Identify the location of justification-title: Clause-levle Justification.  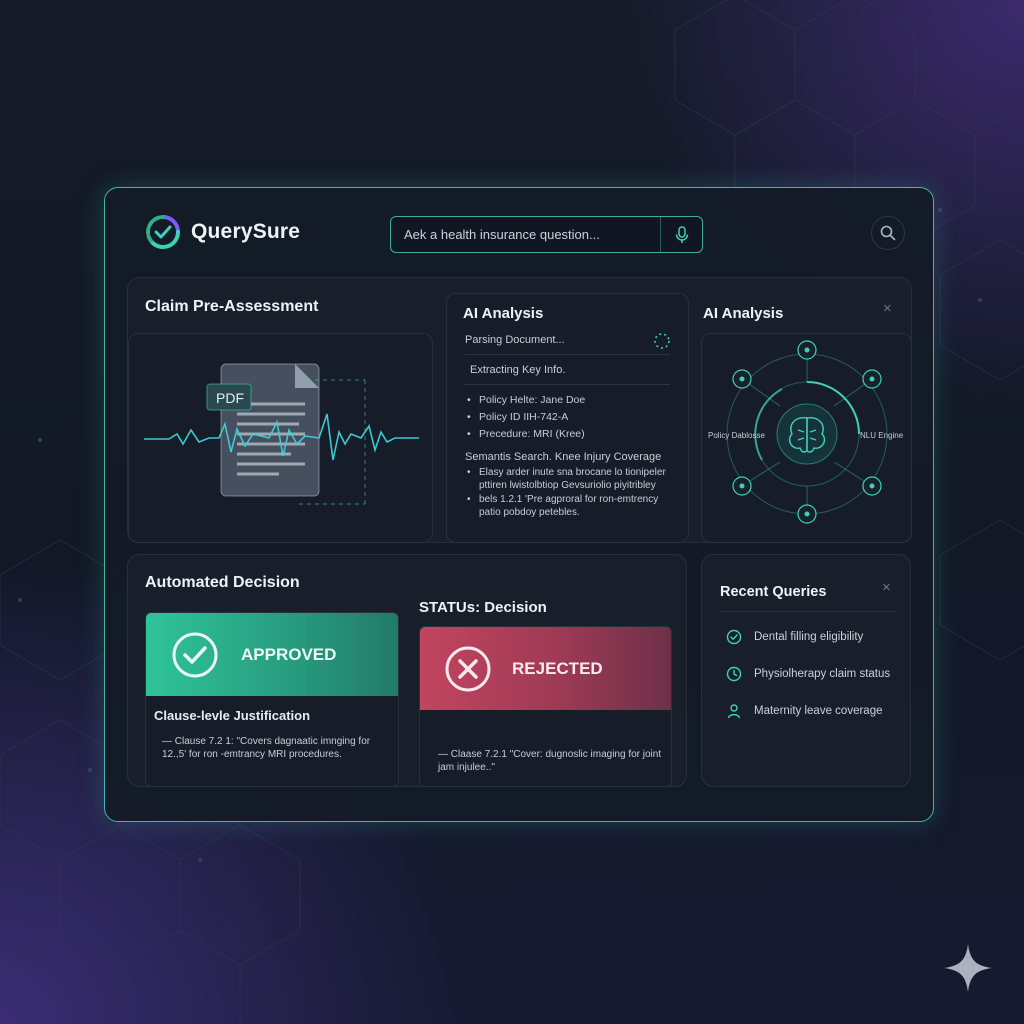
(232, 715).